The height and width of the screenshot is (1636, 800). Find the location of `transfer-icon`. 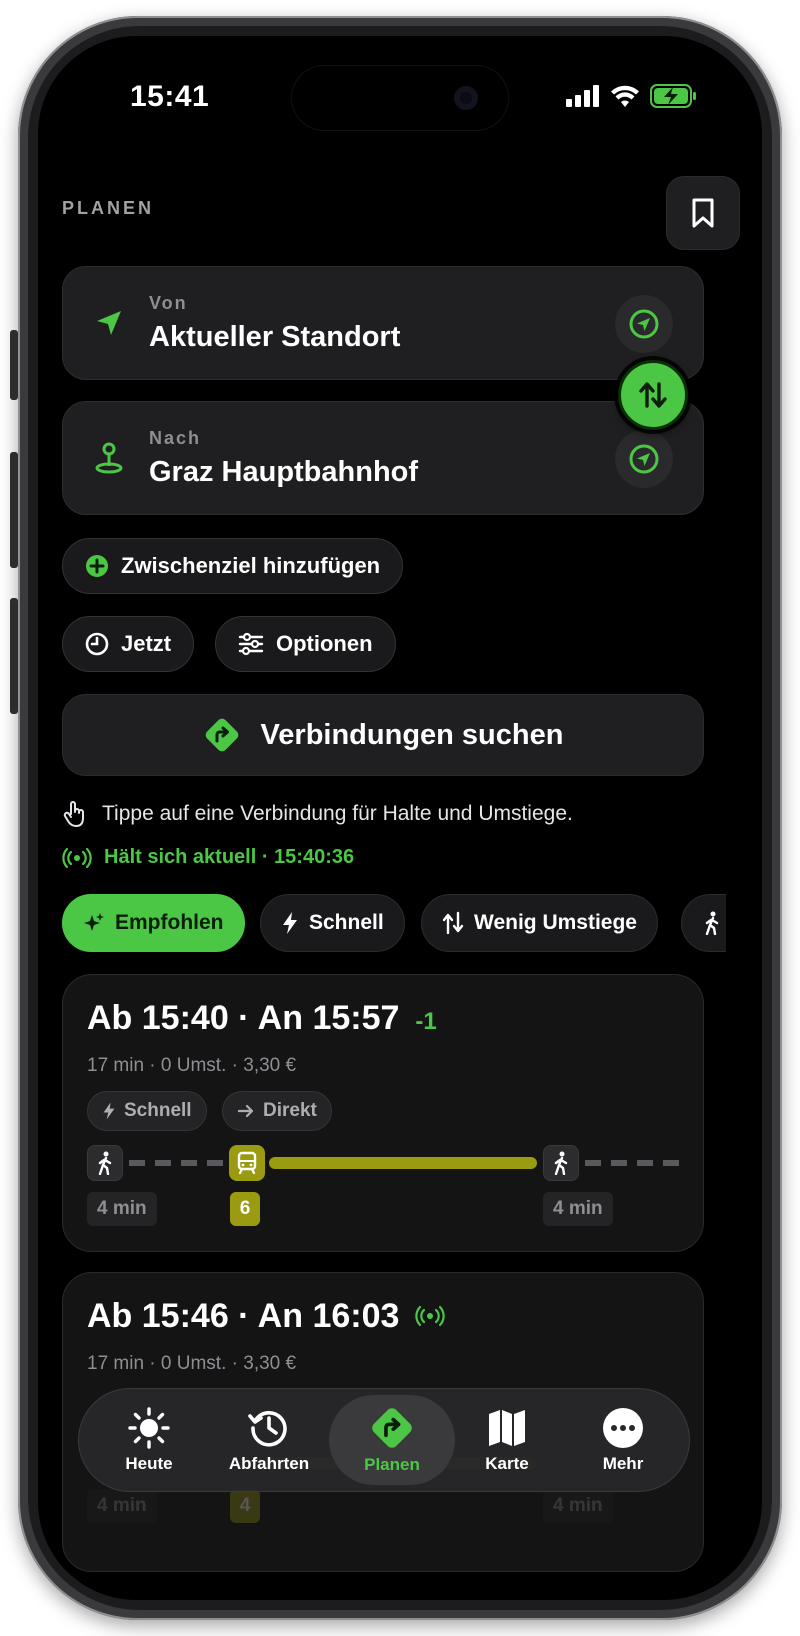

transfer-icon is located at coordinates (453, 923).